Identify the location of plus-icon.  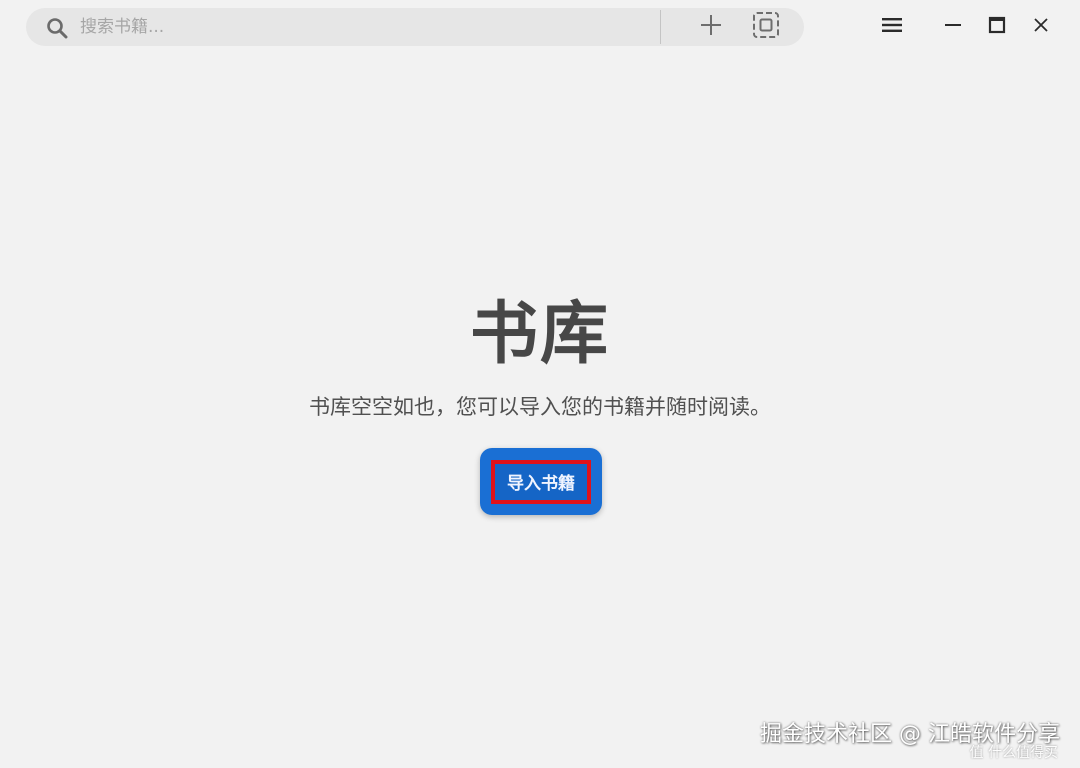
(711, 27).